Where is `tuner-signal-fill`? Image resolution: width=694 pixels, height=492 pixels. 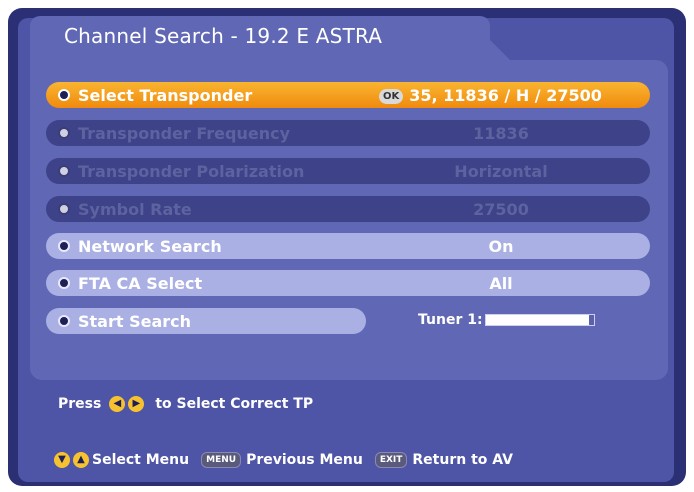 tuner-signal-fill is located at coordinates (537, 320).